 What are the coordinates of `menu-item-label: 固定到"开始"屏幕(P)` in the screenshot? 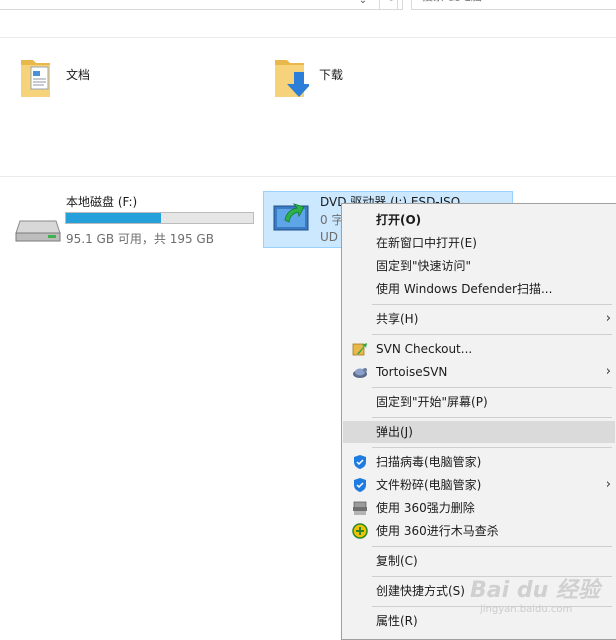 It's located at (432, 402).